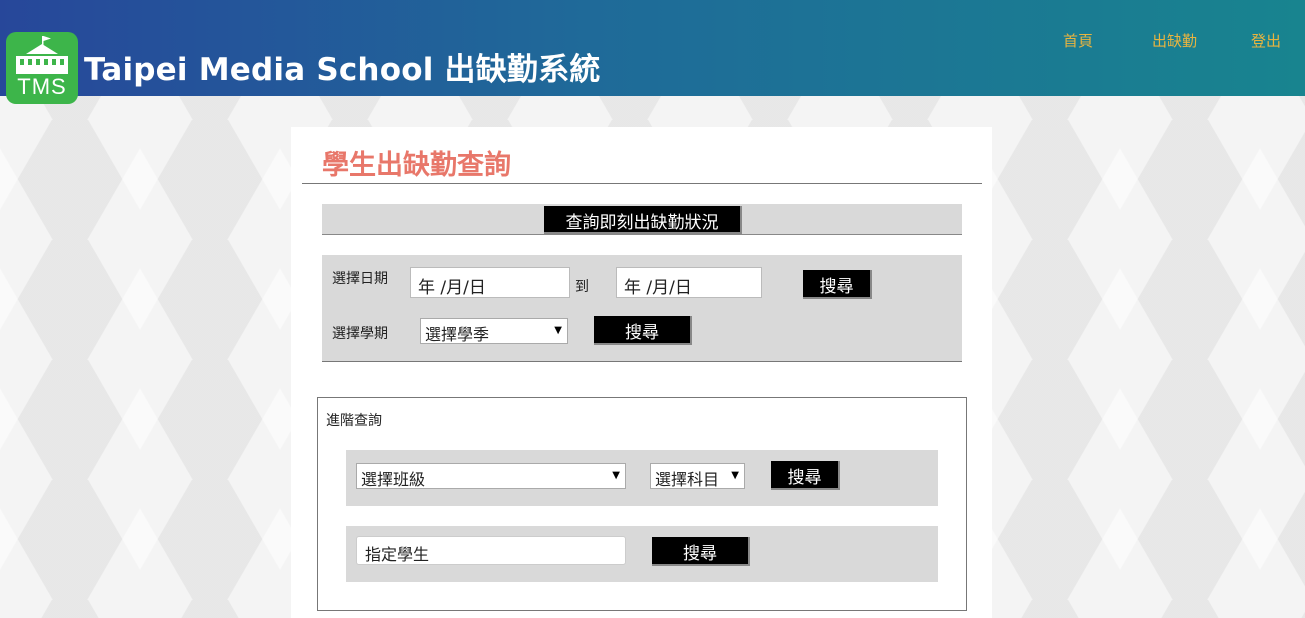 This screenshot has height=618, width=1305. Describe the element at coordinates (689, 282) in the screenshot. I see `date-to-input: 年 /月/日` at that location.